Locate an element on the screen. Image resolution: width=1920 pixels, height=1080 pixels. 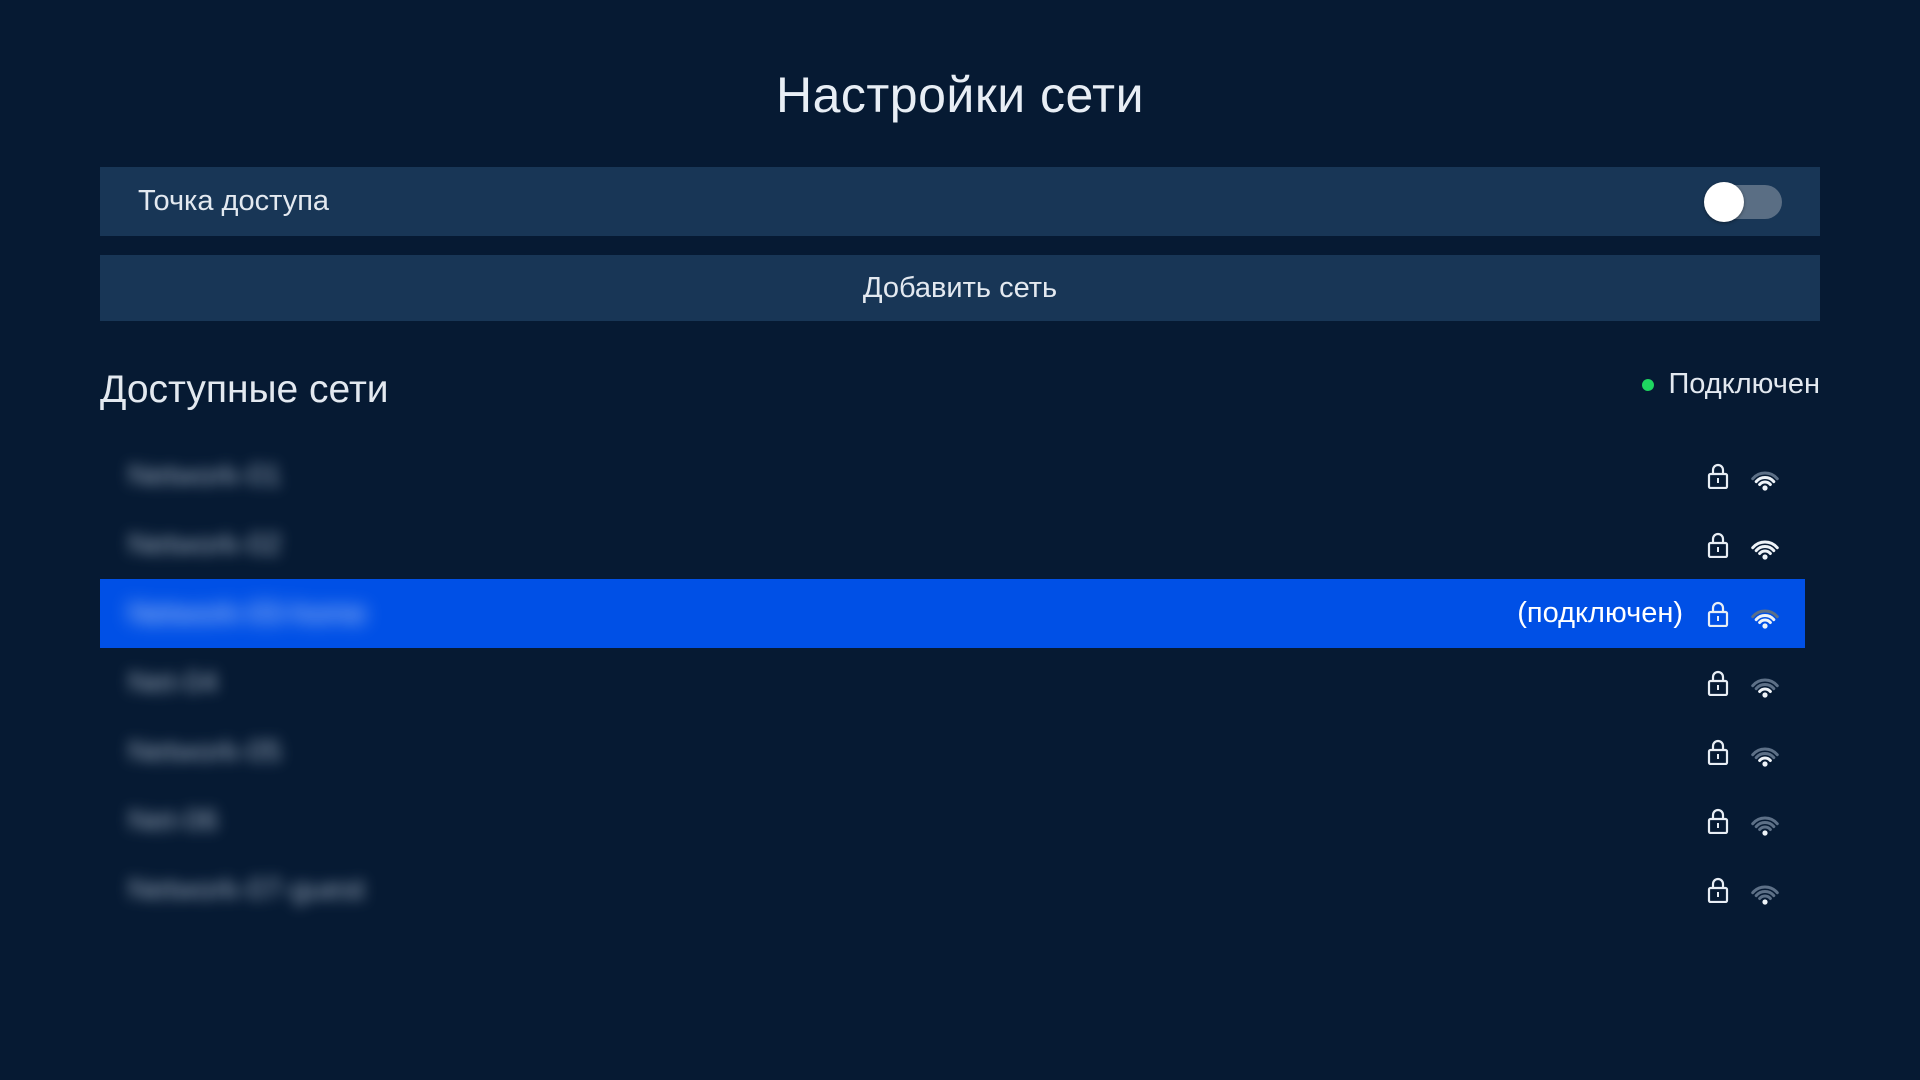
connected-dot-icon is located at coordinates (1648, 384).